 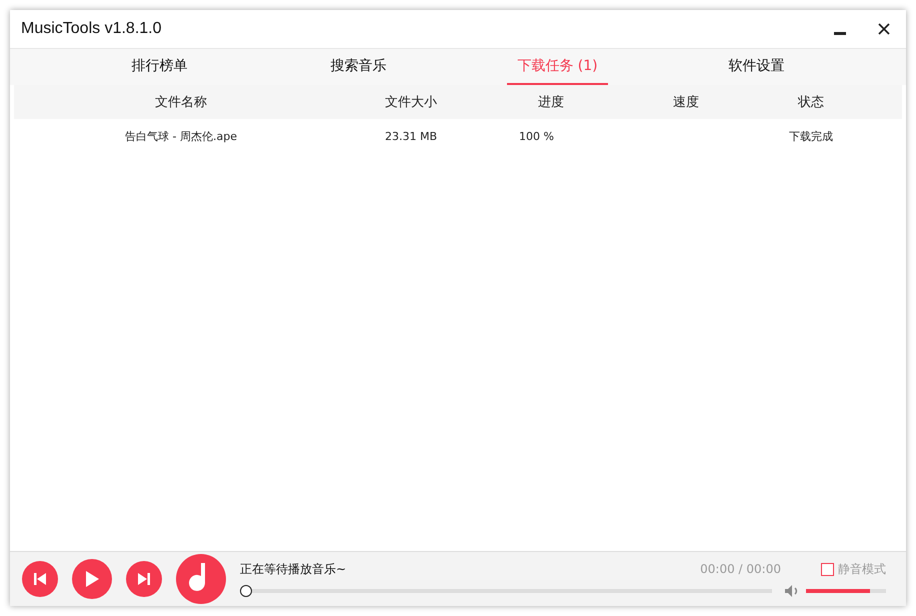 I want to click on skip-forward-icon, so click(x=144, y=579).